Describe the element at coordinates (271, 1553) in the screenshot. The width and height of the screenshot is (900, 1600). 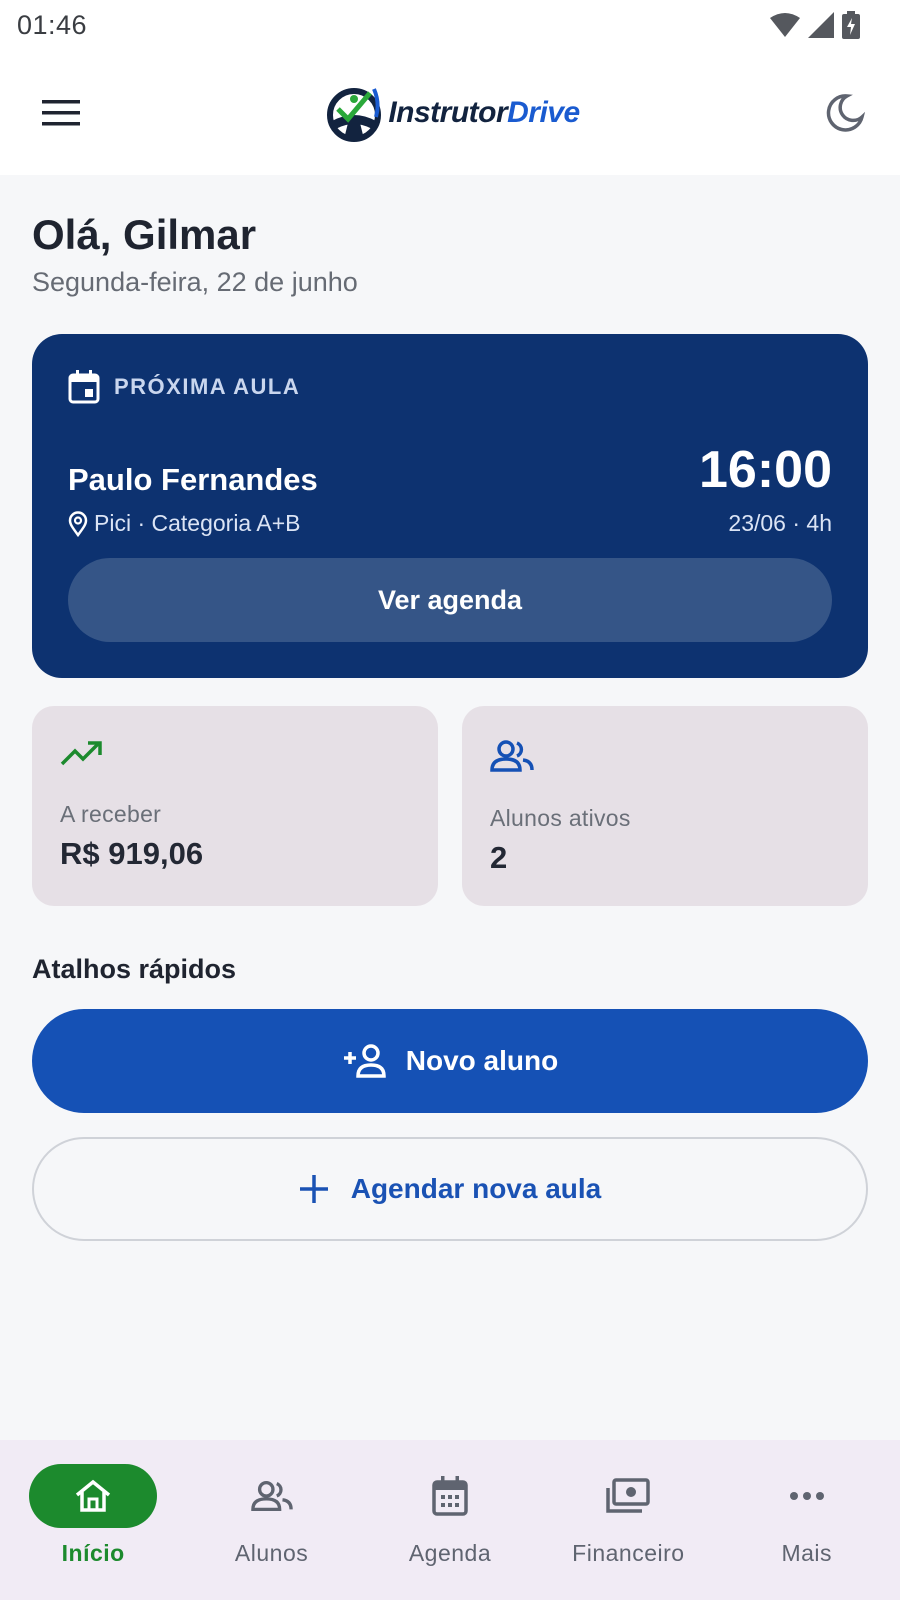
I see `nav-label: Alunos` at that location.